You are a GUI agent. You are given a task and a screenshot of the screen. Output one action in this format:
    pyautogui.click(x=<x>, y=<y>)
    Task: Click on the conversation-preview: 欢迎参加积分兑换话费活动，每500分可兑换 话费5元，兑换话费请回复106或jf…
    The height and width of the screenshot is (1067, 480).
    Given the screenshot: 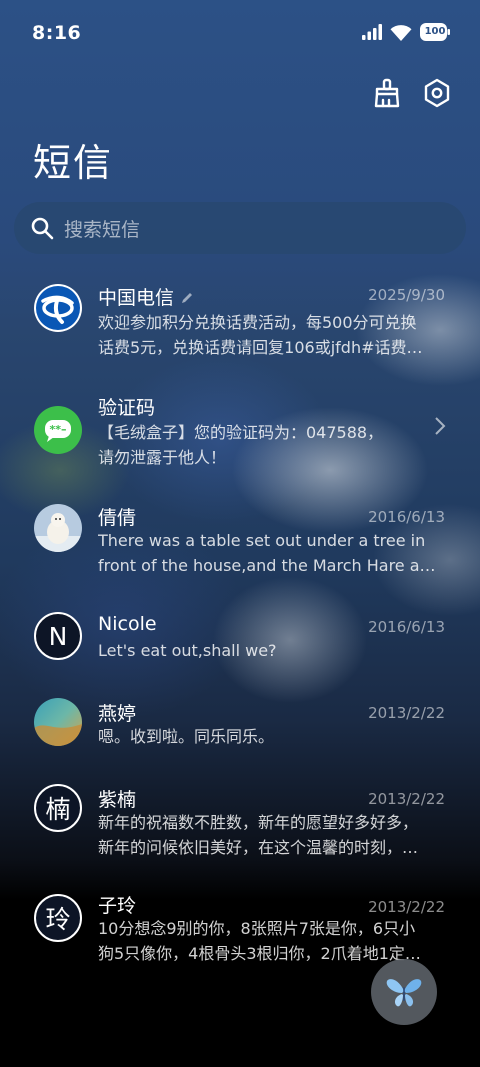 What is the action you would take?
    pyautogui.click(x=271, y=335)
    